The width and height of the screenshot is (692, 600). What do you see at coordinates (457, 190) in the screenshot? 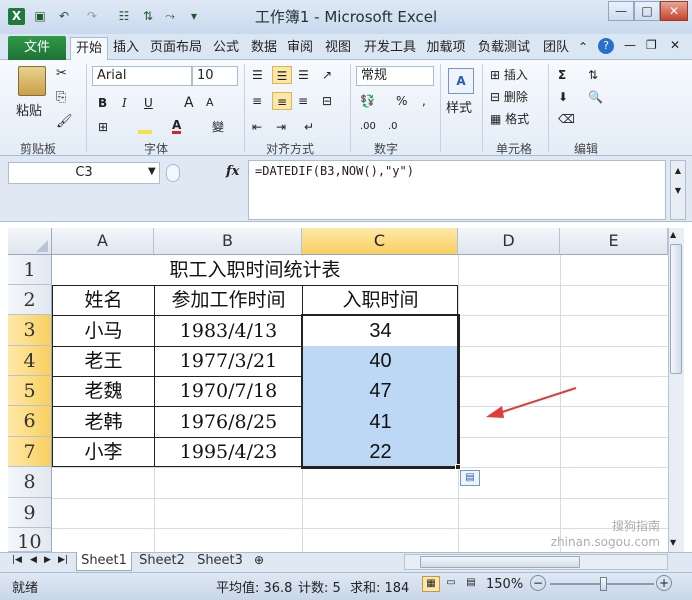
I see `formula-input: =DATEDIF(B3,NOW(),"y")` at bounding box center [457, 190].